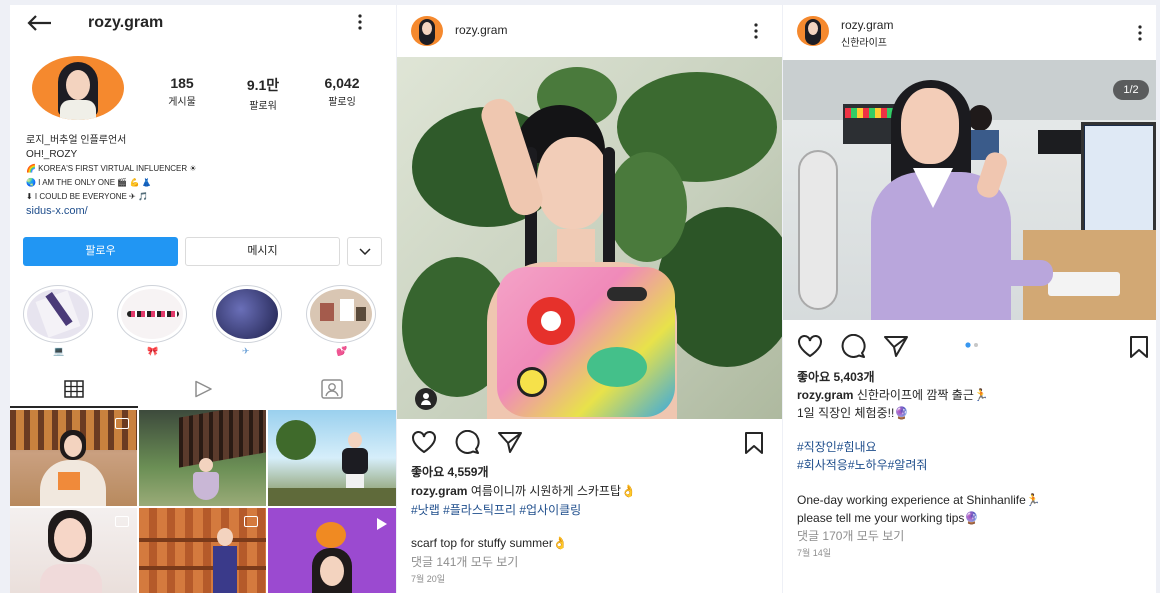 The height and width of the screenshot is (593, 1160). What do you see at coordinates (153, 351) in the screenshot?
I see `story-emoji: 🎀` at bounding box center [153, 351].